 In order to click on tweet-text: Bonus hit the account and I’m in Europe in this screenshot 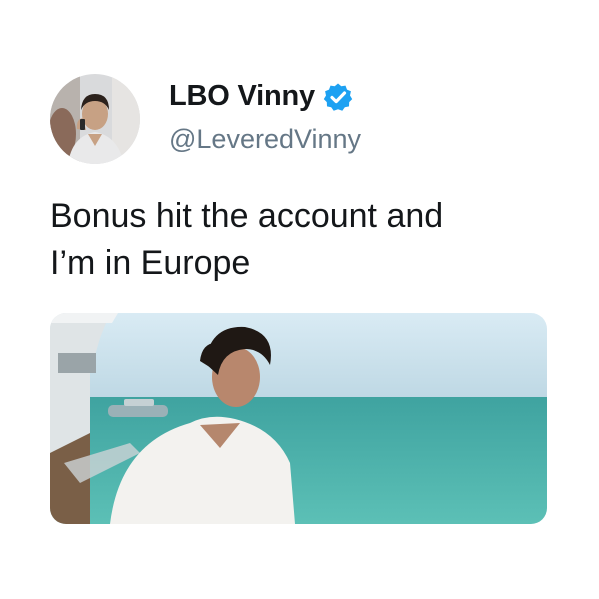, I will do `click(300, 240)`.